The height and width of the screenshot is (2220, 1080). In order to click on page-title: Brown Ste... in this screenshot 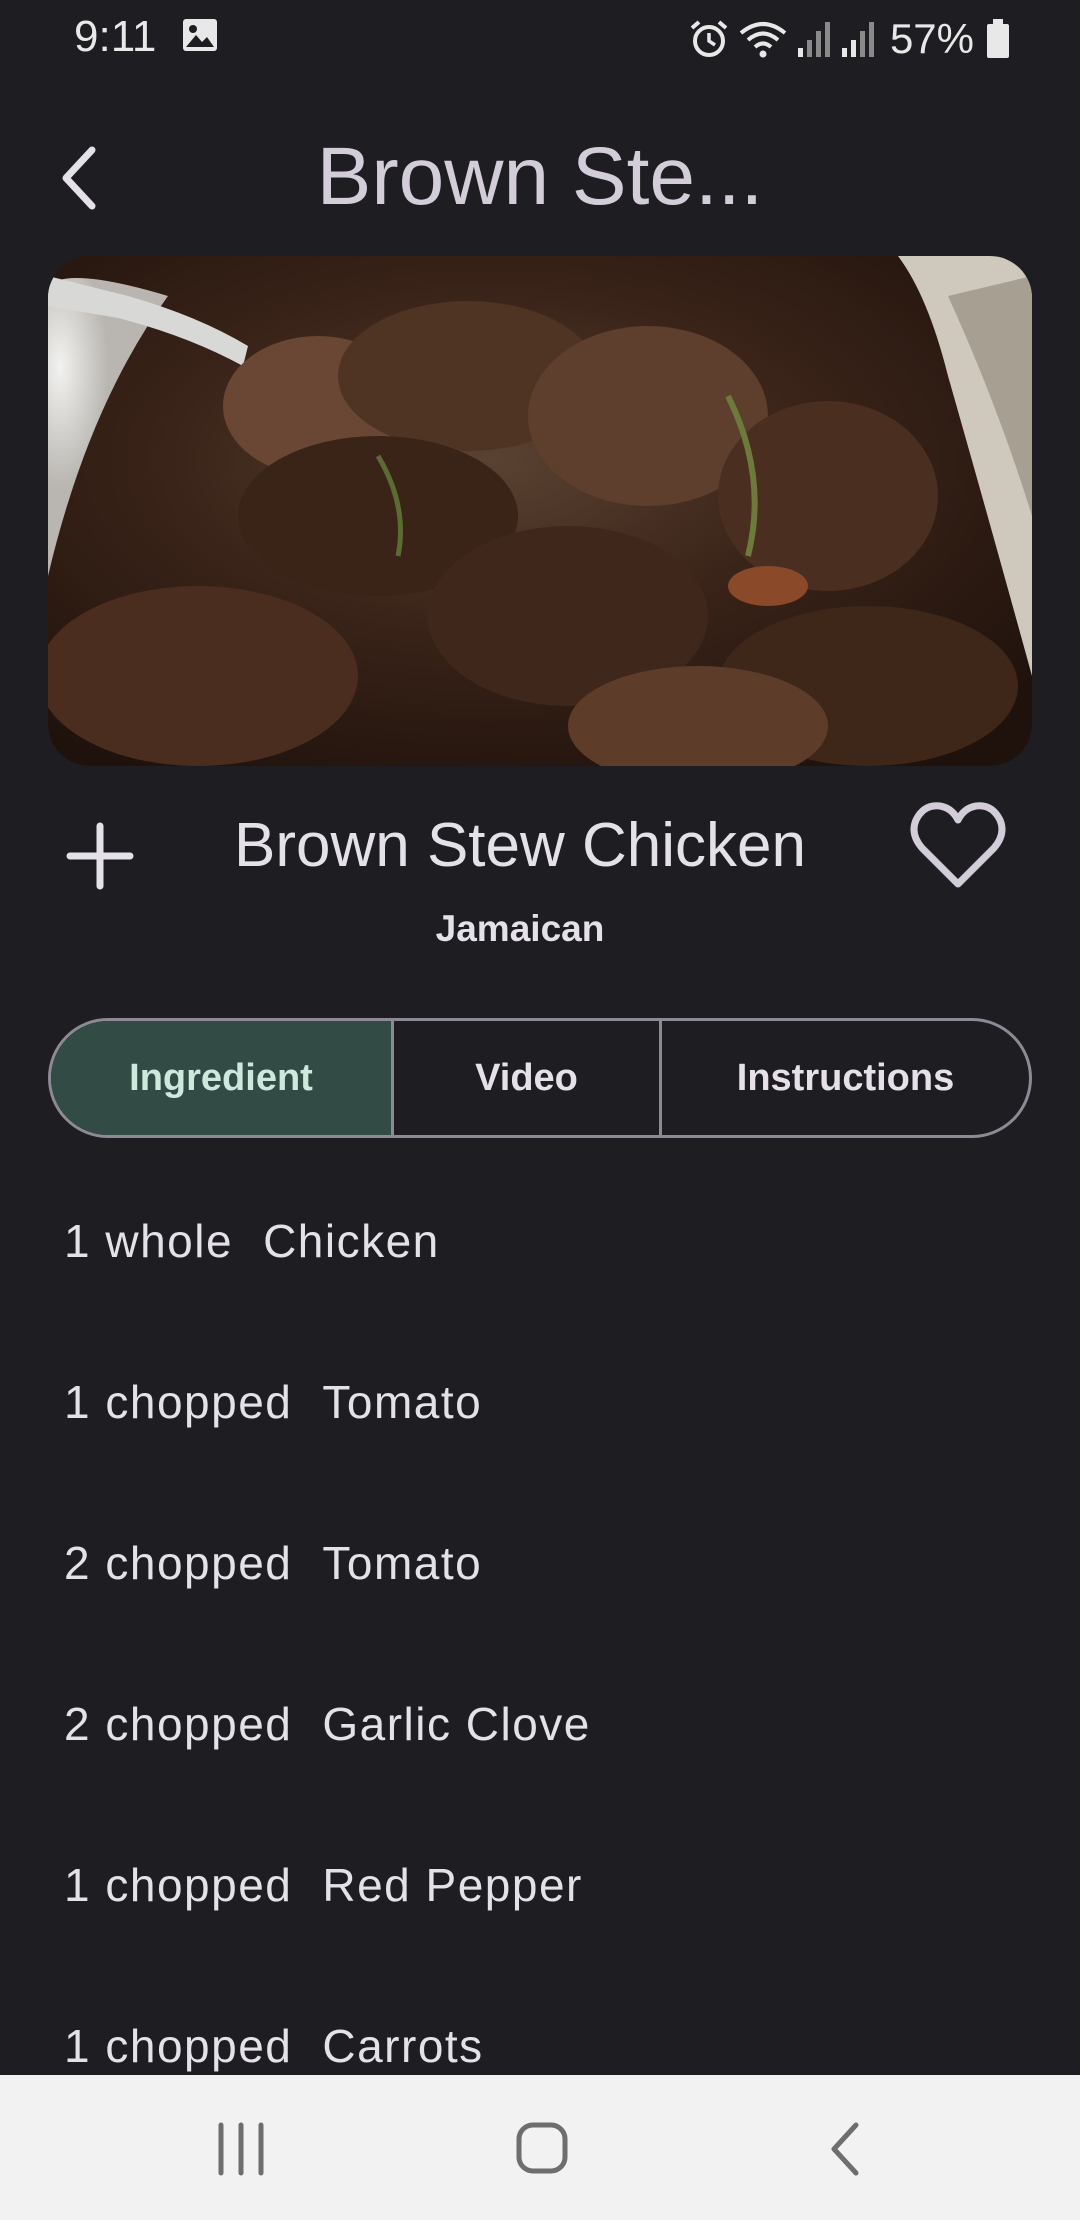, I will do `click(540, 176)`.